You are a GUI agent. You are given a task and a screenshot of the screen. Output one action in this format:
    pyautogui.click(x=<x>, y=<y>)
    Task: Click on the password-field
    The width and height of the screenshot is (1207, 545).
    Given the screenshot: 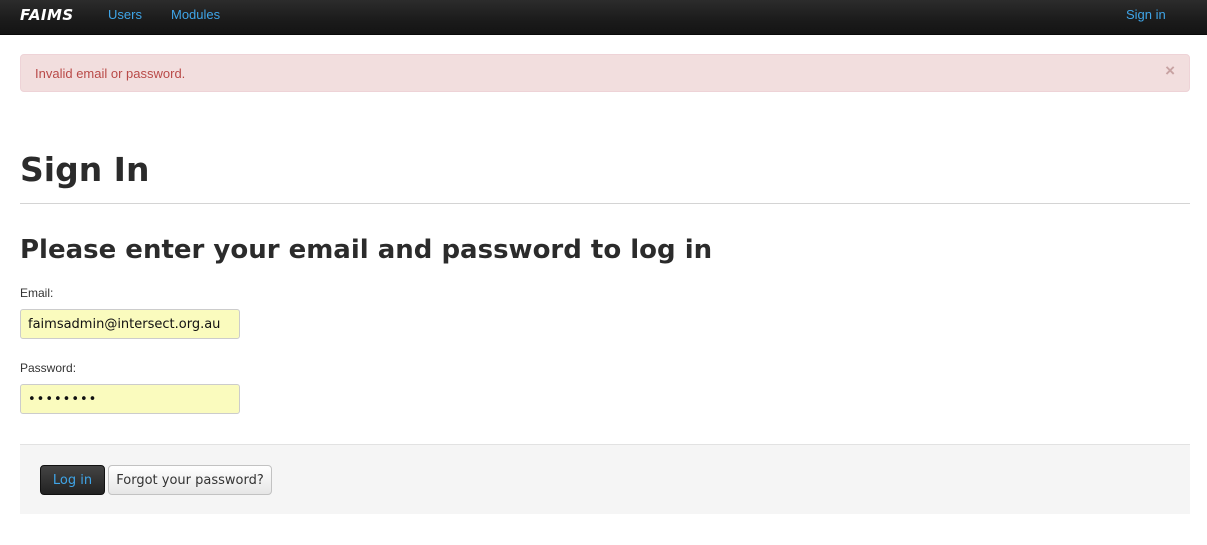 What is the action you would take?
    pyautogui.click(x=130, y=399)
    